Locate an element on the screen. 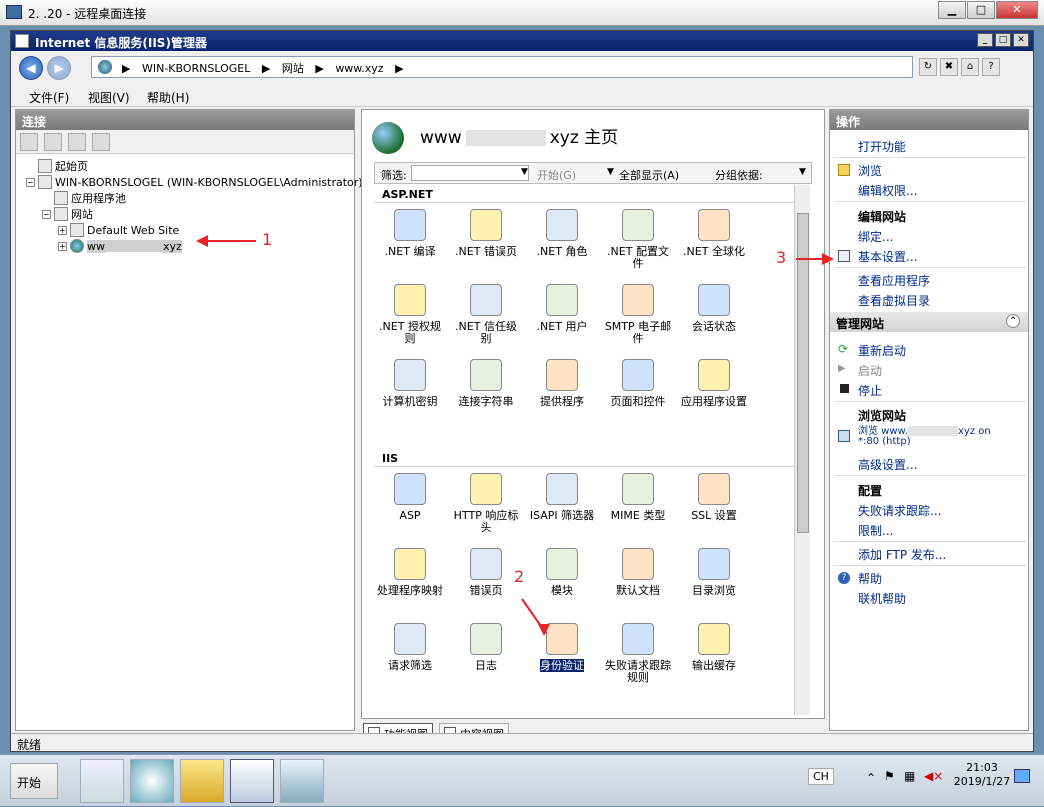 The width and height of the screenshot is (1044, 807). address-bar: ▶ WIN-KBORNSLOGEL ▶ 网站 ▶ www.xyz ▶ is located at coordinates (502, 67).